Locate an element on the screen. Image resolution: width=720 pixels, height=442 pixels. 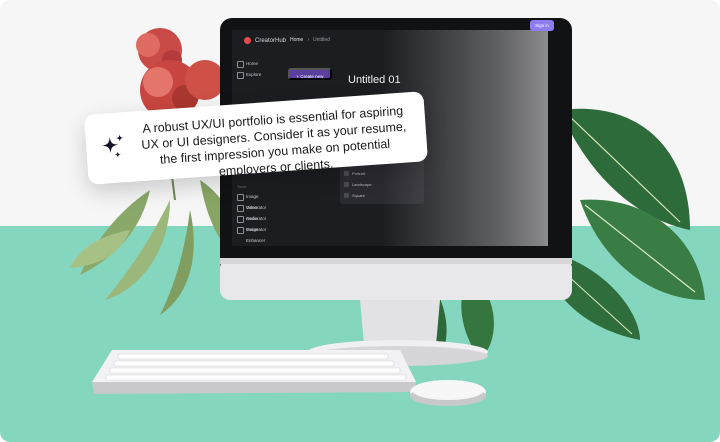
app-logo: CreatorHub is located at coordinates (265, 40).